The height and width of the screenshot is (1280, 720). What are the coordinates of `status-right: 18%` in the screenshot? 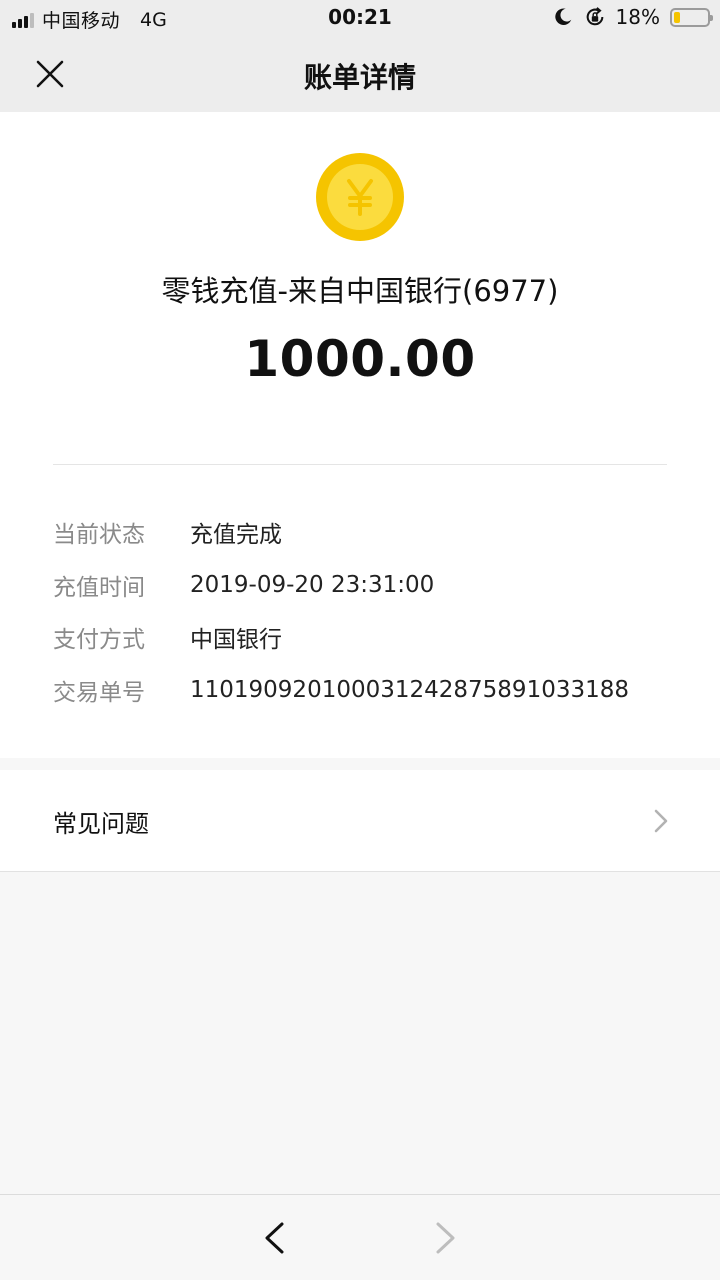 It's located at (632, 17).